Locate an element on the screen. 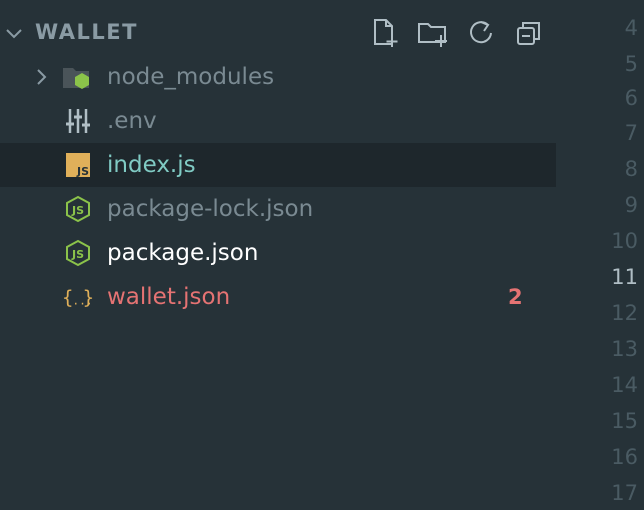  chevron-down-icon is located at coordinates (14, 34).